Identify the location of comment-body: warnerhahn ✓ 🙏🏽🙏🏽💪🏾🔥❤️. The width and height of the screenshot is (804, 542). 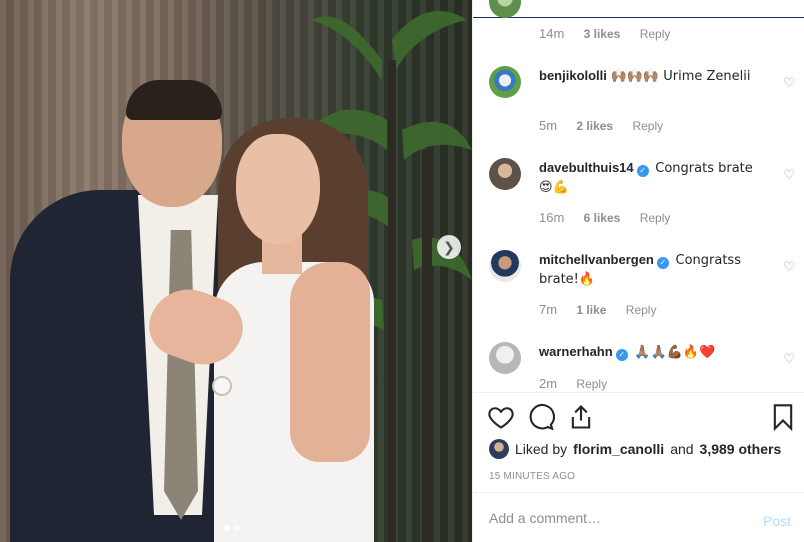
(649, 352).